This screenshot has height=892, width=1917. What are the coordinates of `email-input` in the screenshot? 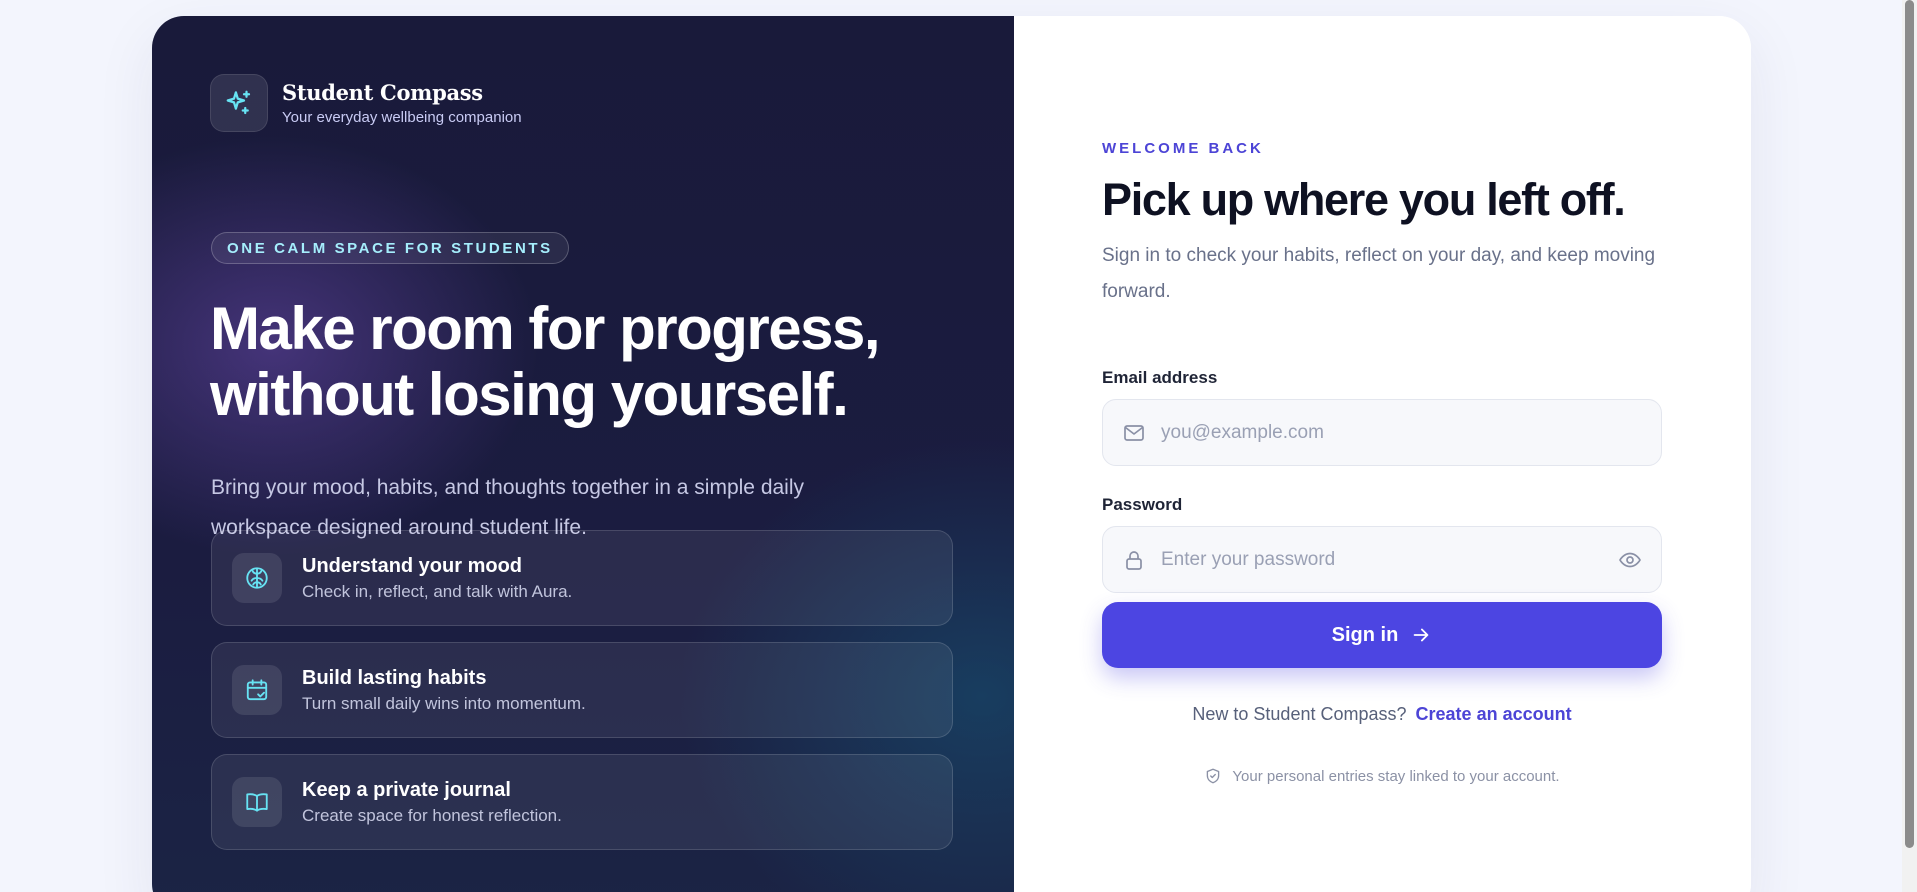 It's located at (1411, 432).